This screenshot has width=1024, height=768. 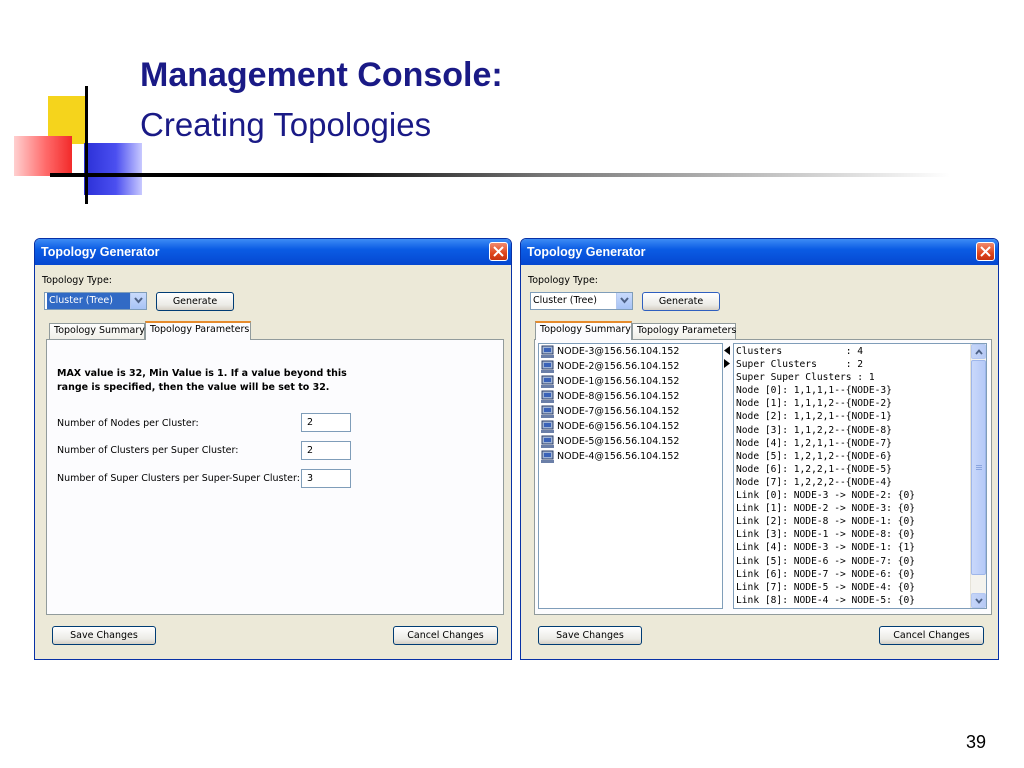 What do you see at coordinates (814, 482) in the screenshot?
I see `summary-line: Node [7]: 1,2,2,2--{NODE-4}` at bounding box center [814, 482].